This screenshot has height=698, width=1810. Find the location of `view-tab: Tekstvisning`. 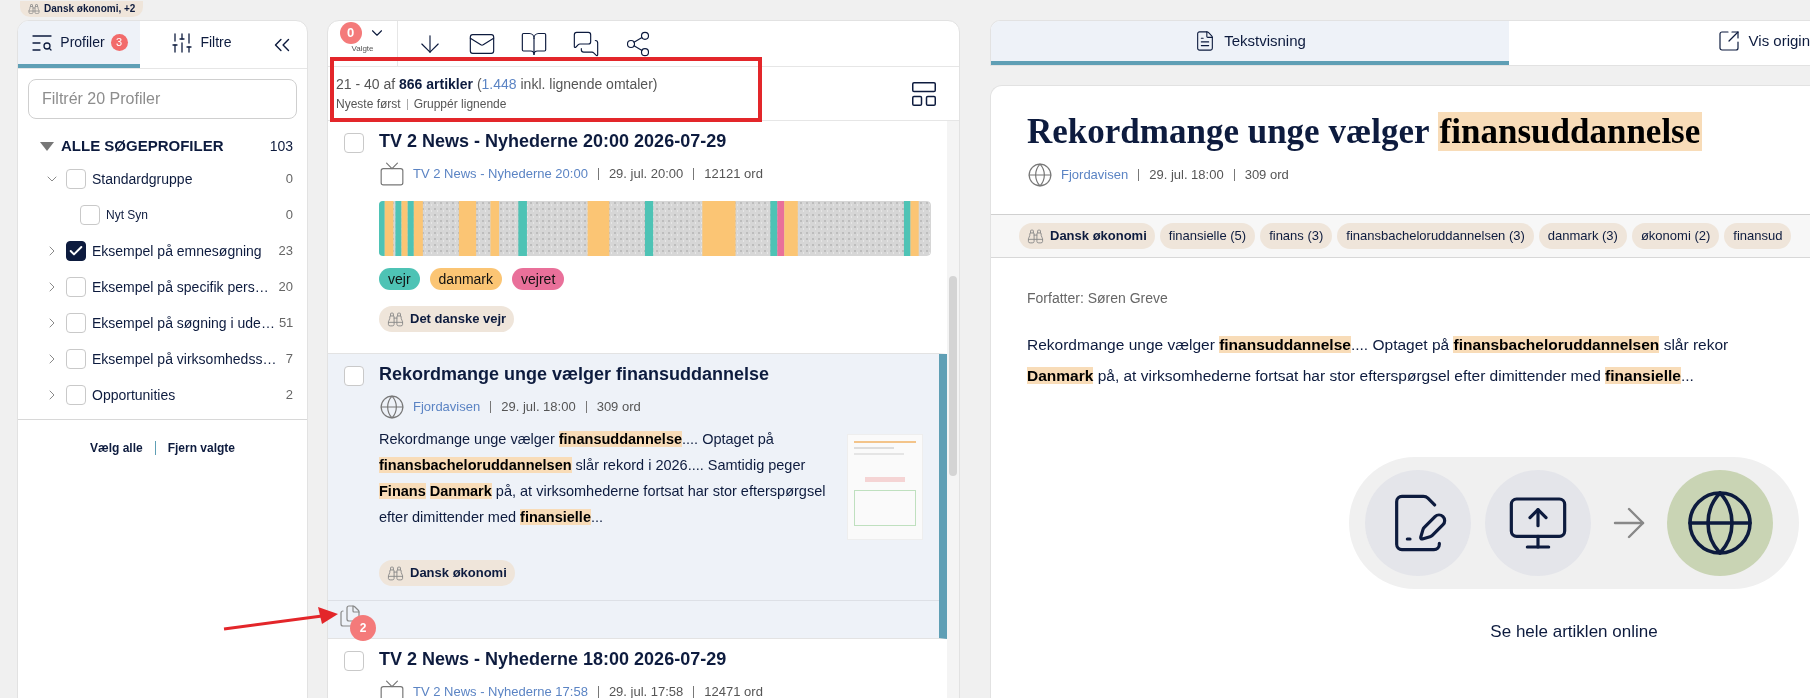

view-tab: Tekstvisning is located at coordinates (1250, 43).